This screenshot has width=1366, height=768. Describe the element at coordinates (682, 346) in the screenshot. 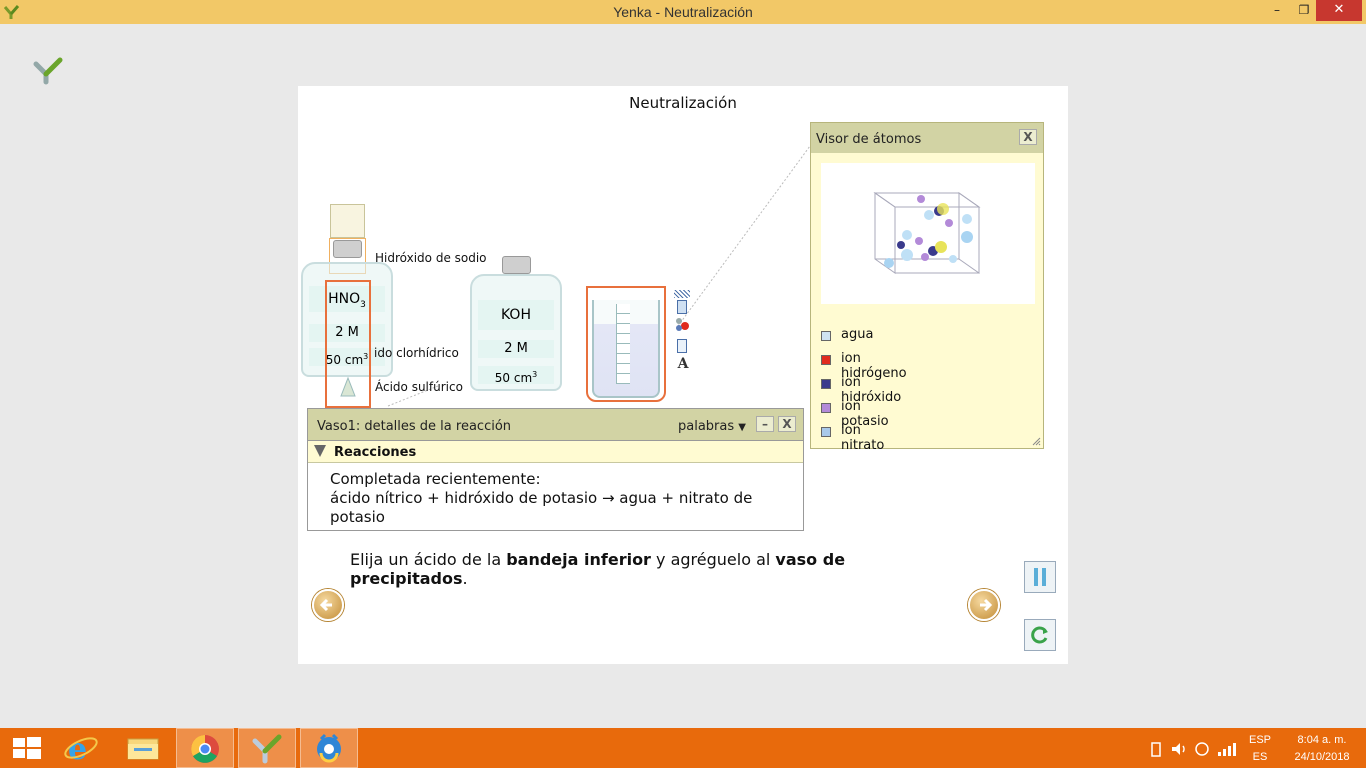

I see `beaker-data-icon` at that location.